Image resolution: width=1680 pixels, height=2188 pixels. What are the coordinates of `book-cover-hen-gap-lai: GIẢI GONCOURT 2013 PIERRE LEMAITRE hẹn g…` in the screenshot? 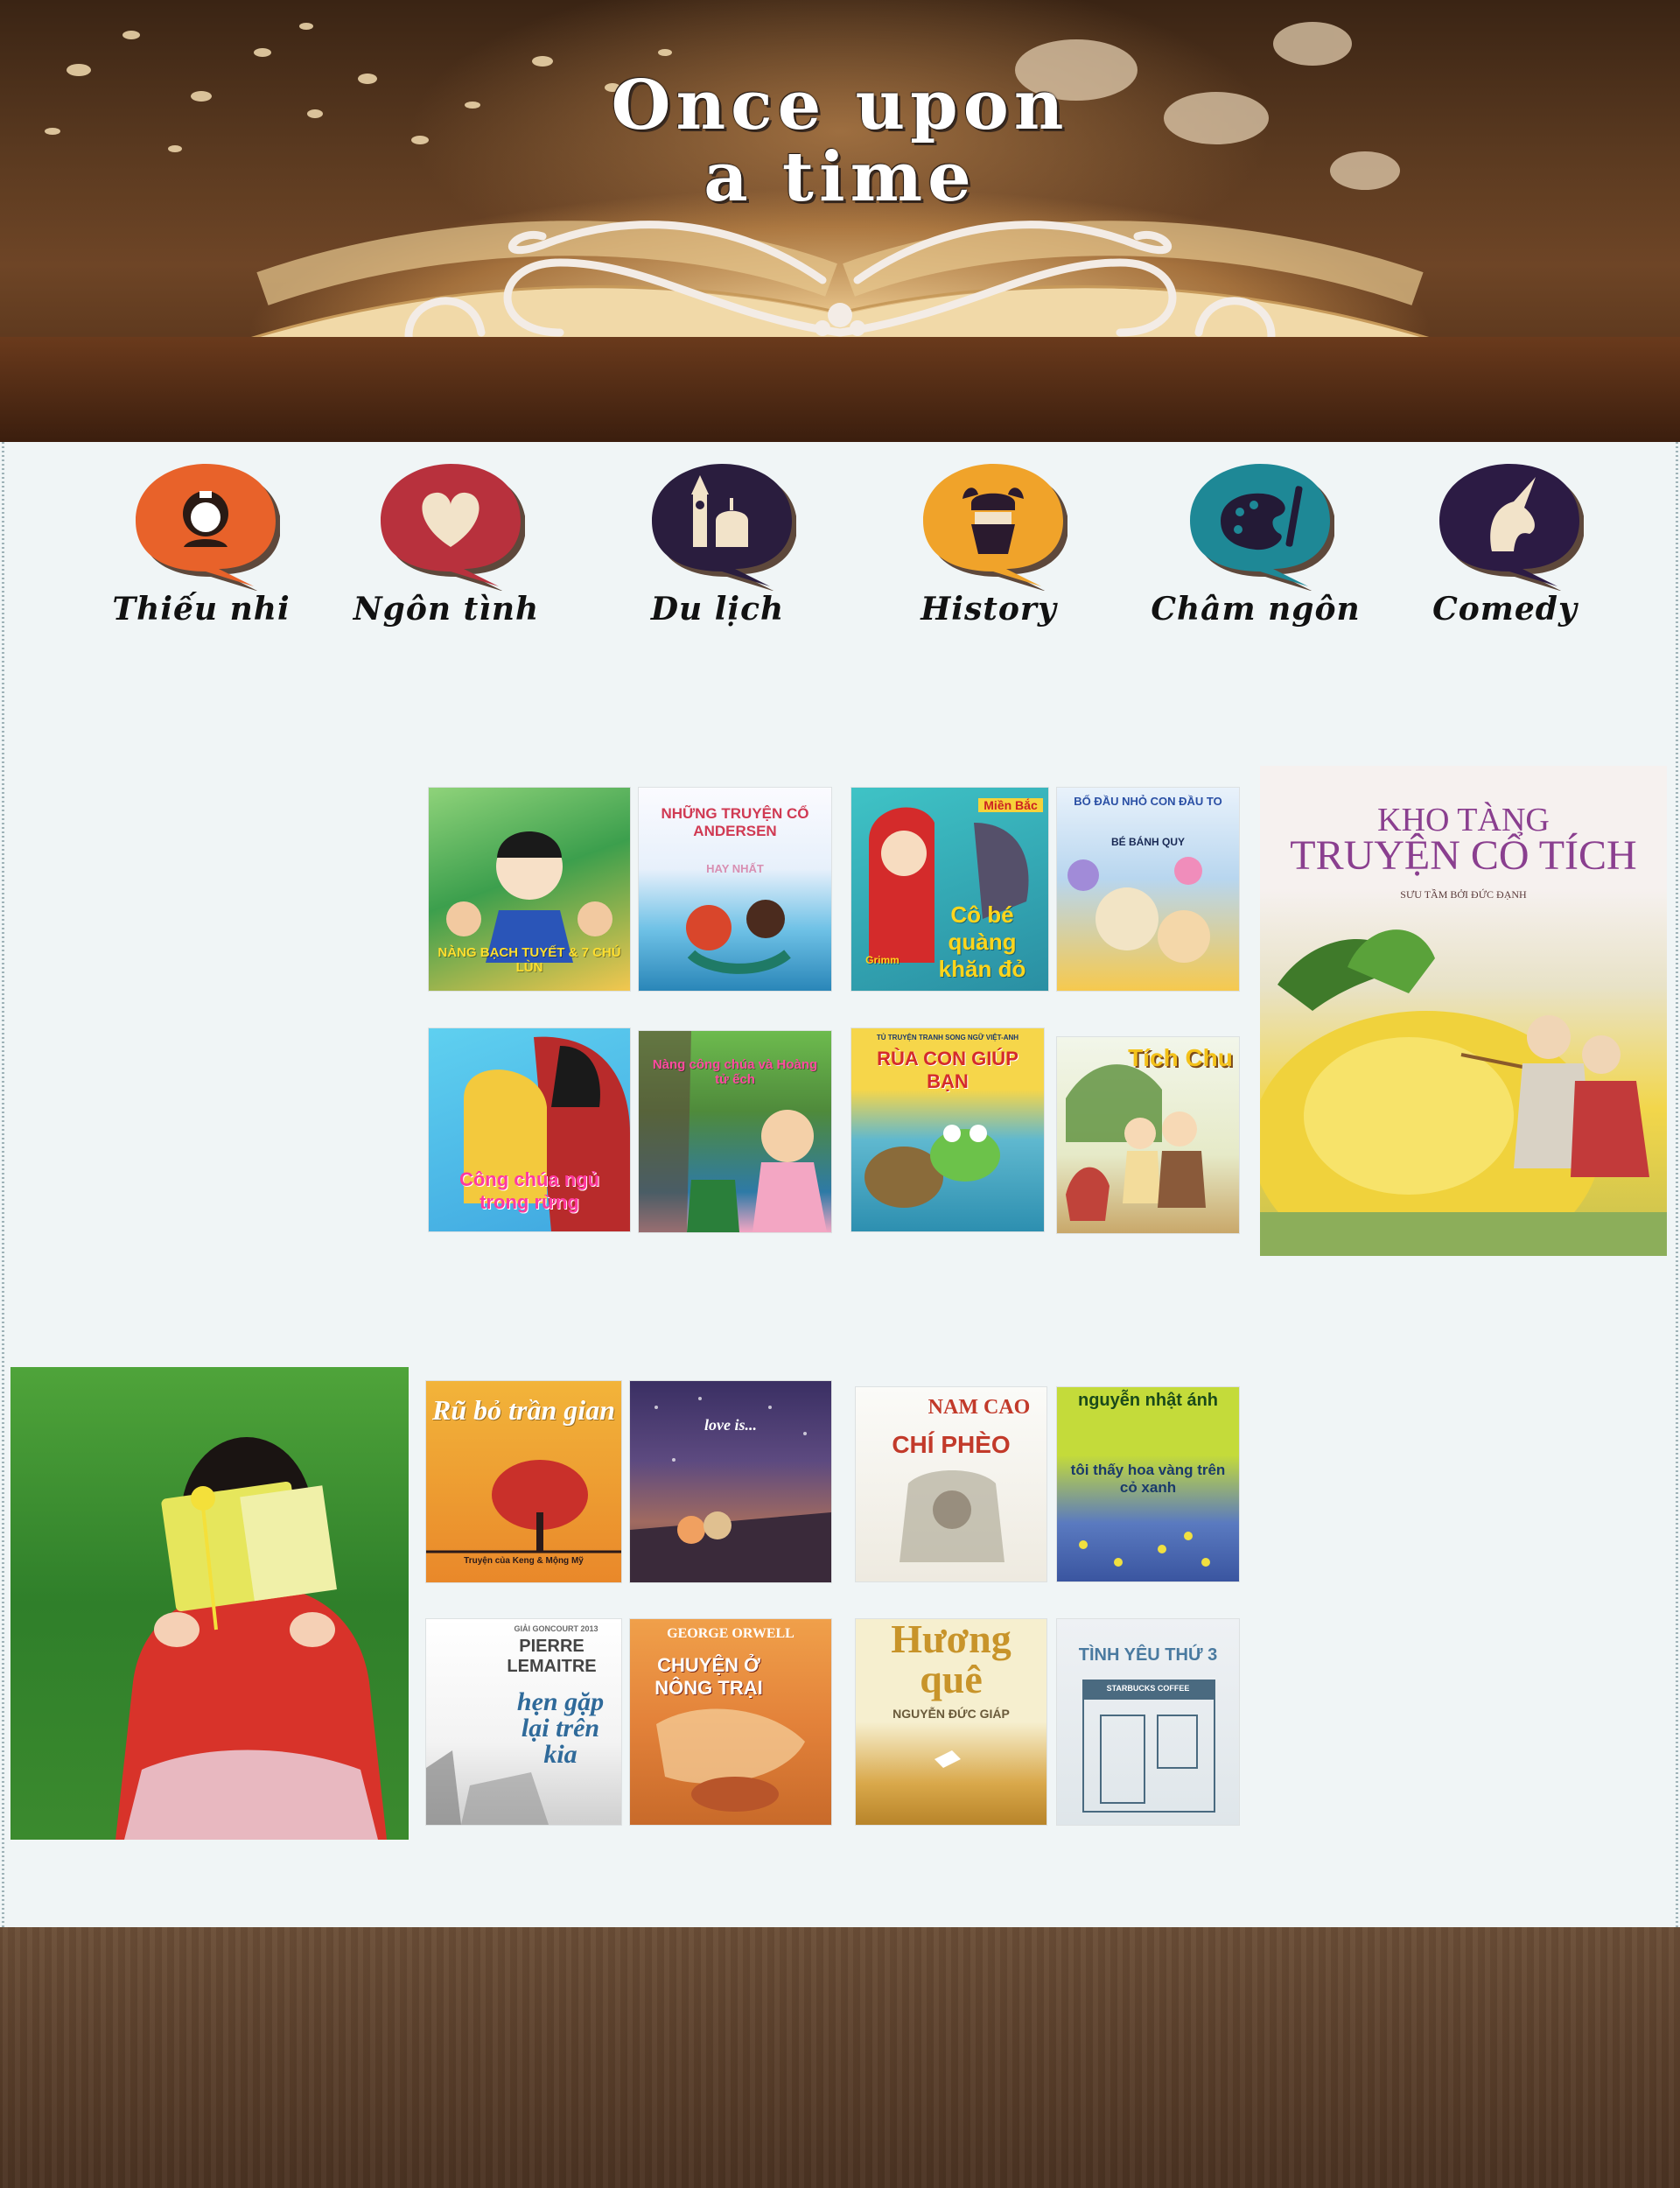 It's located at (523, 1722).